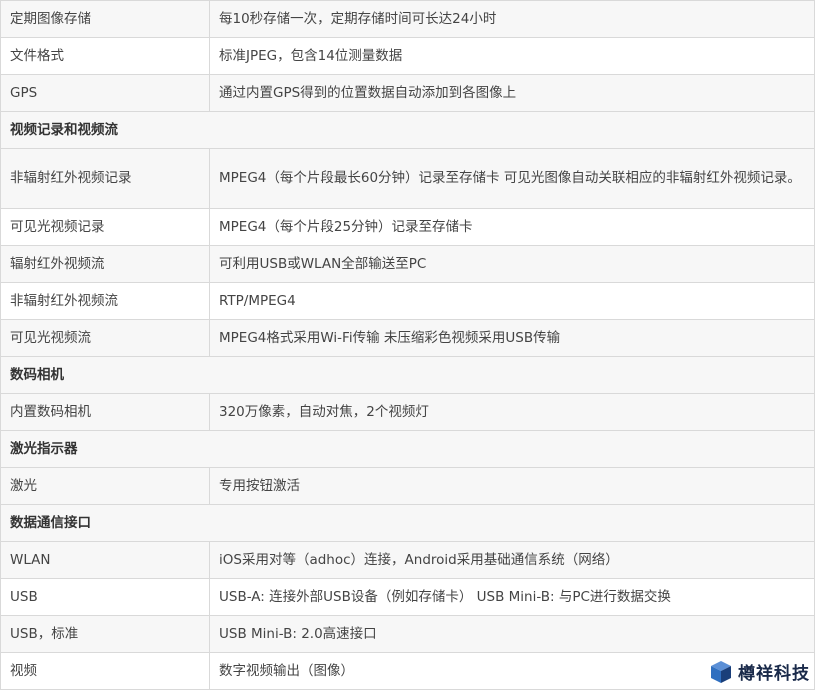 The height and width of the screenshot is (690, 816). I want to click on spec-label: WLAN, so click(105, 560).